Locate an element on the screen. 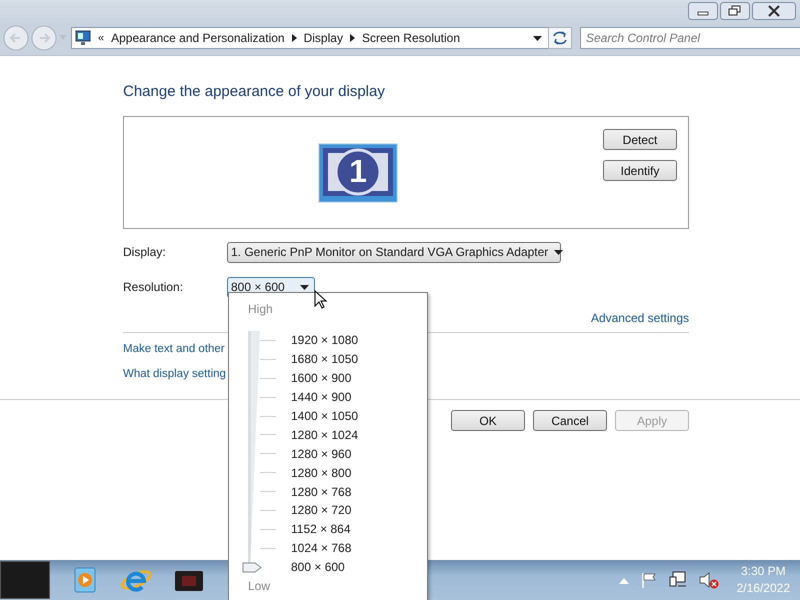 This screenshot has width=800, height=600. slider-track is located at coordinates (254, 447).